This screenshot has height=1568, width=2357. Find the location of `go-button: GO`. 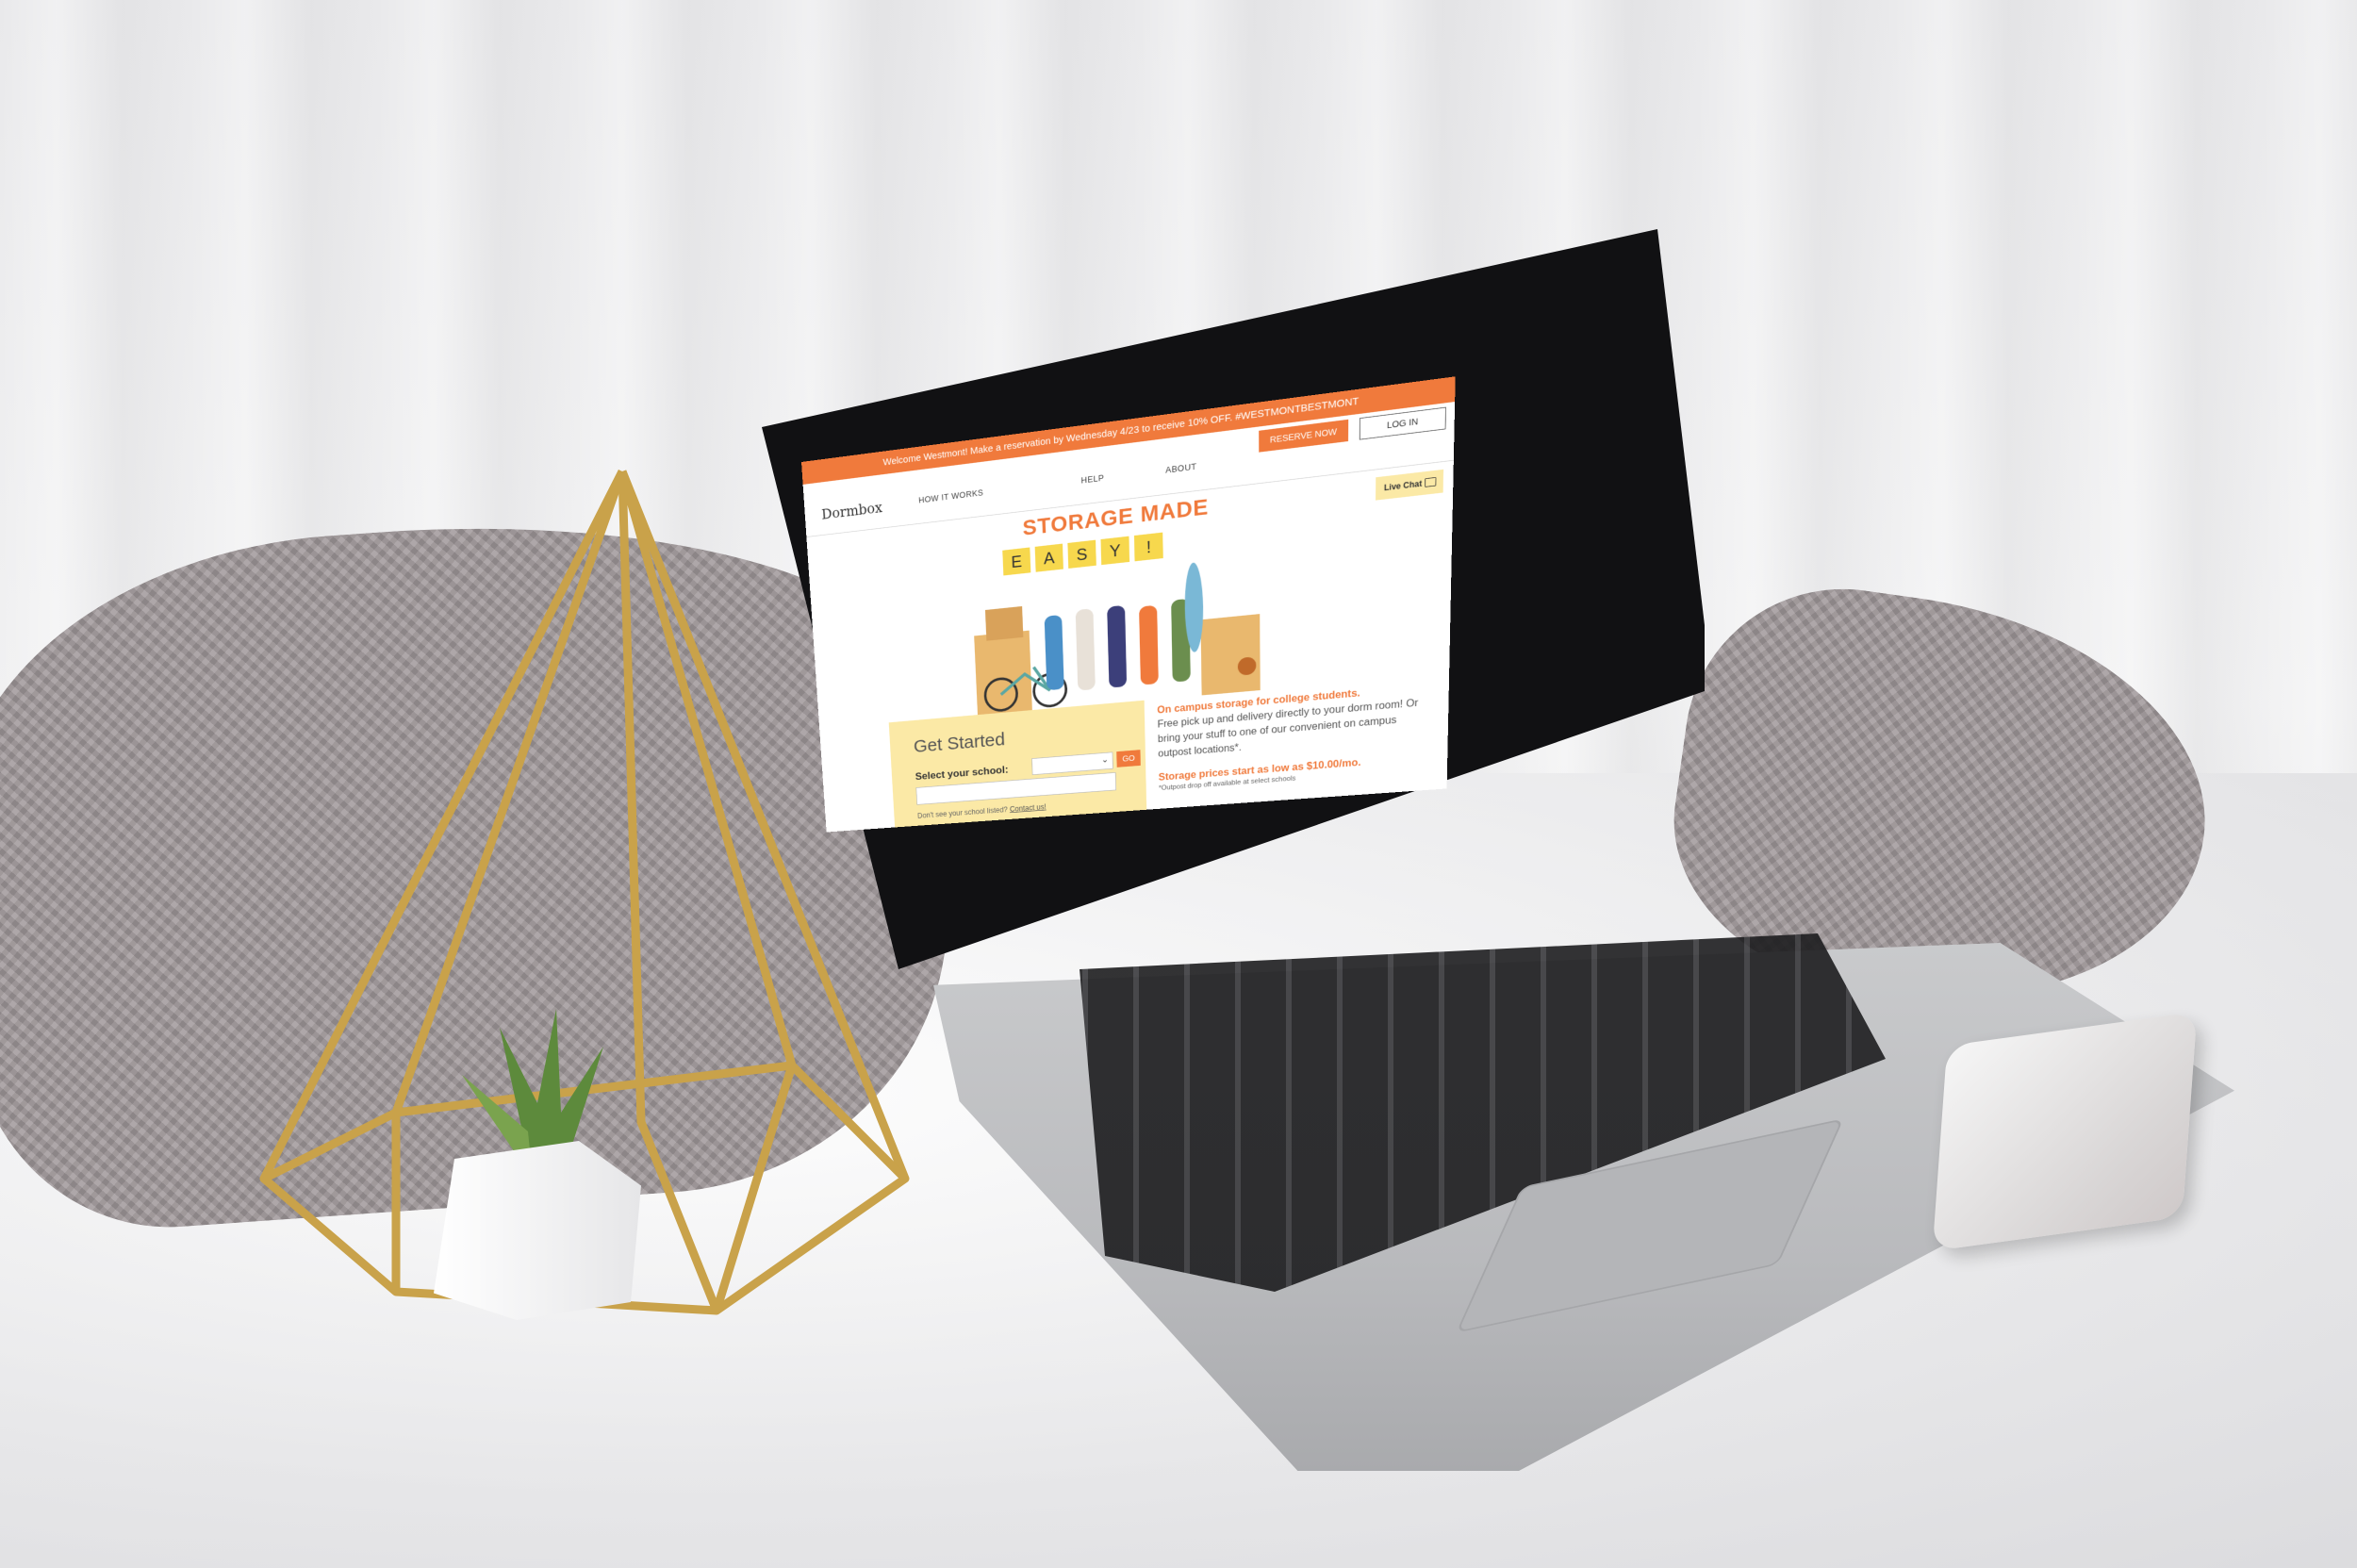

go-button: GO is located at coordinates (1128, 758).